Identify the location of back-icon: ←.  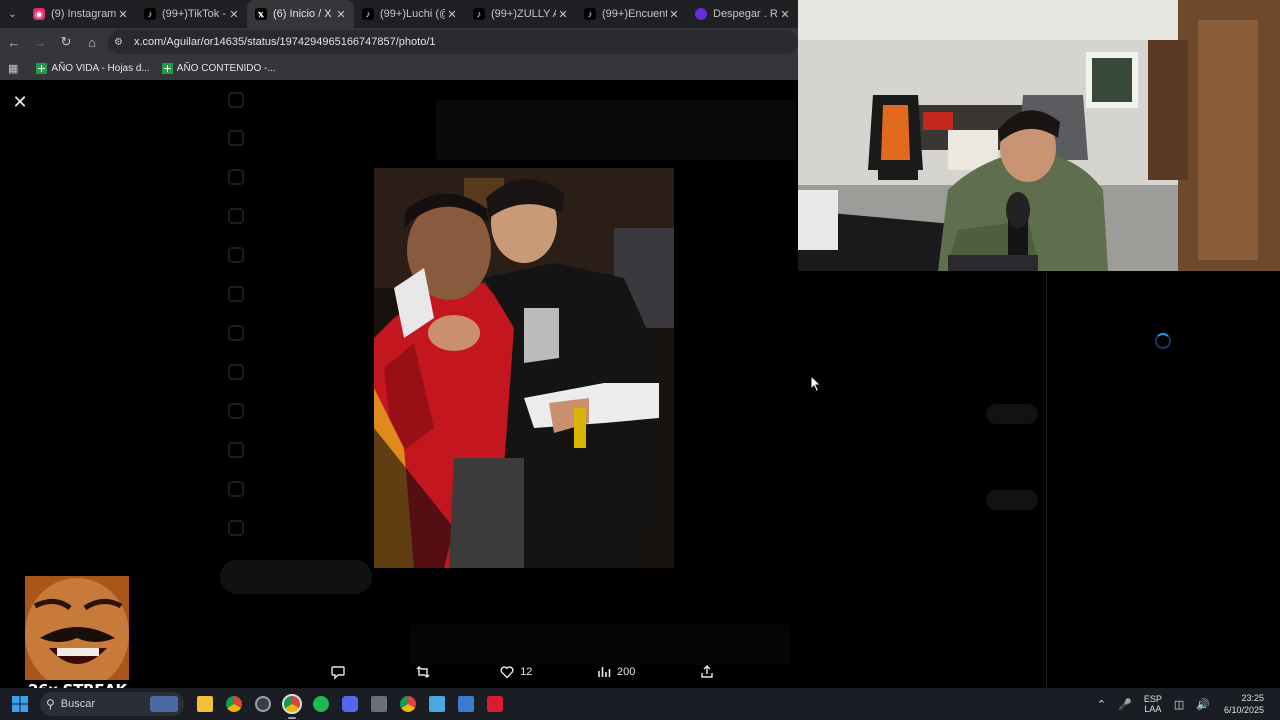
(14, 42).